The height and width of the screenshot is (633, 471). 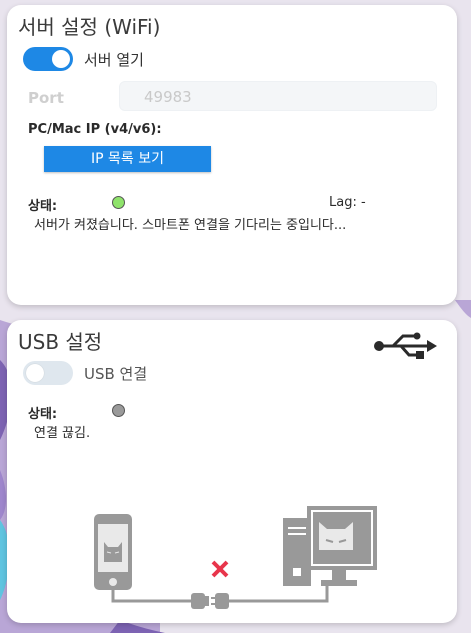 What do you see at coordinates (118, 202) in the screenshot?
I see `status-indicator` at bounding box center [118, 202].